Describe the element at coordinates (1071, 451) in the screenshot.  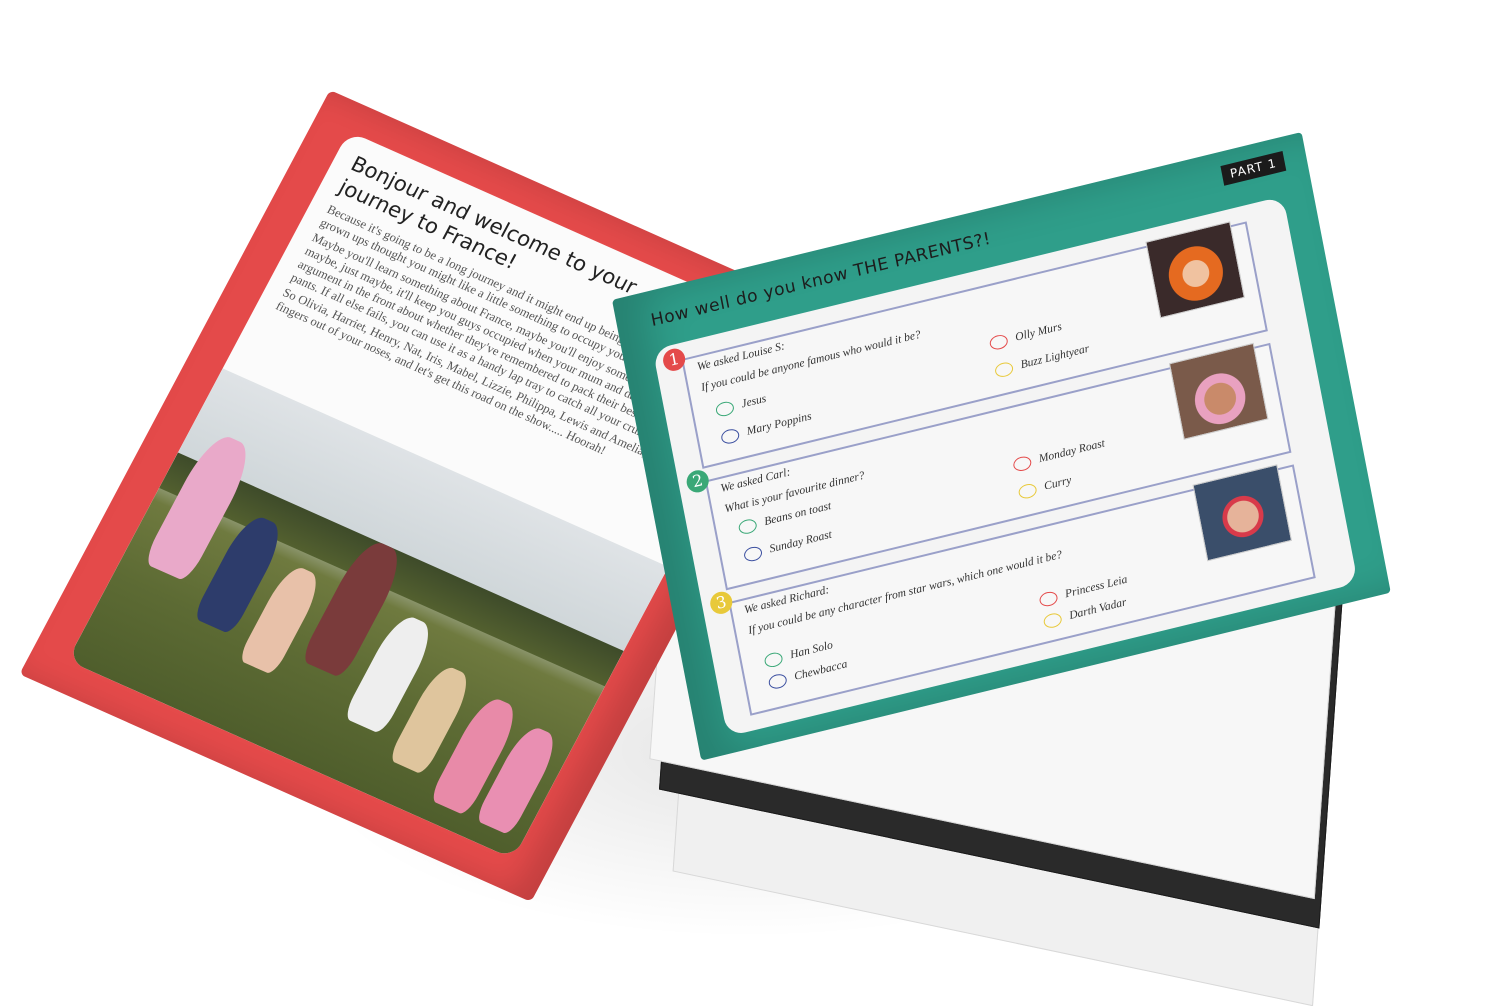
I see `answer-label: Monday Roast` at that location.